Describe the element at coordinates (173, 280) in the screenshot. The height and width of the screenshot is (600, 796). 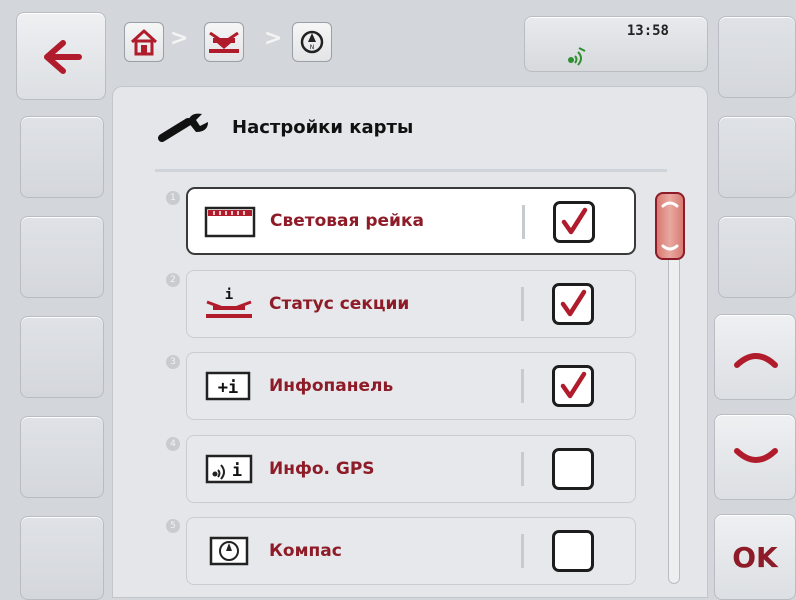
I see `row-number-2: 2` at that location.